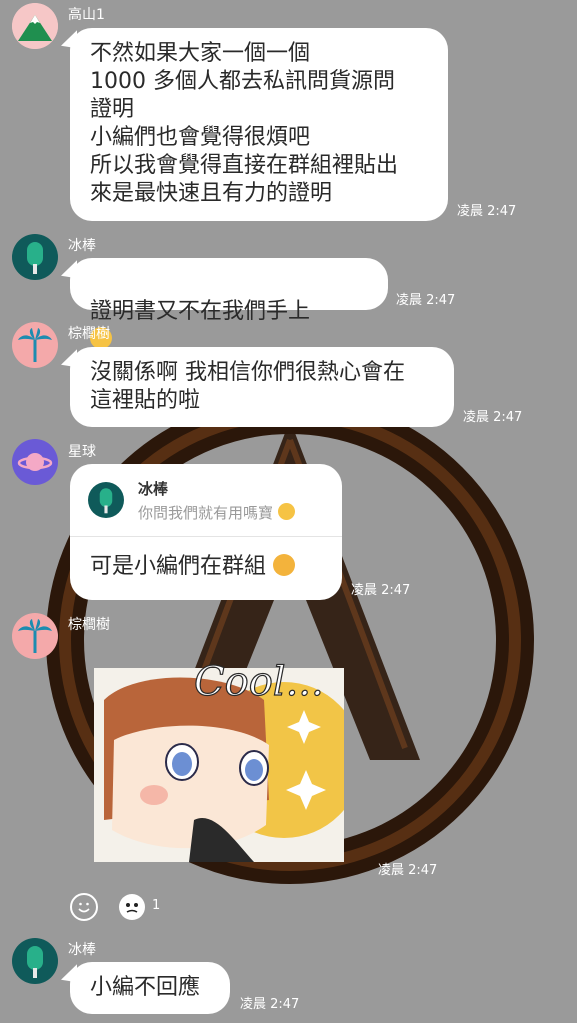 Image resolution: width=577 pixels, height=1023 pixels. What do you see at coordinates (262, 387) in the screenshot?
I see `message-bubble: 沒關係啊 我相信你們很熱心會在 這裡貼的啦` at bounding box center [262, 387].